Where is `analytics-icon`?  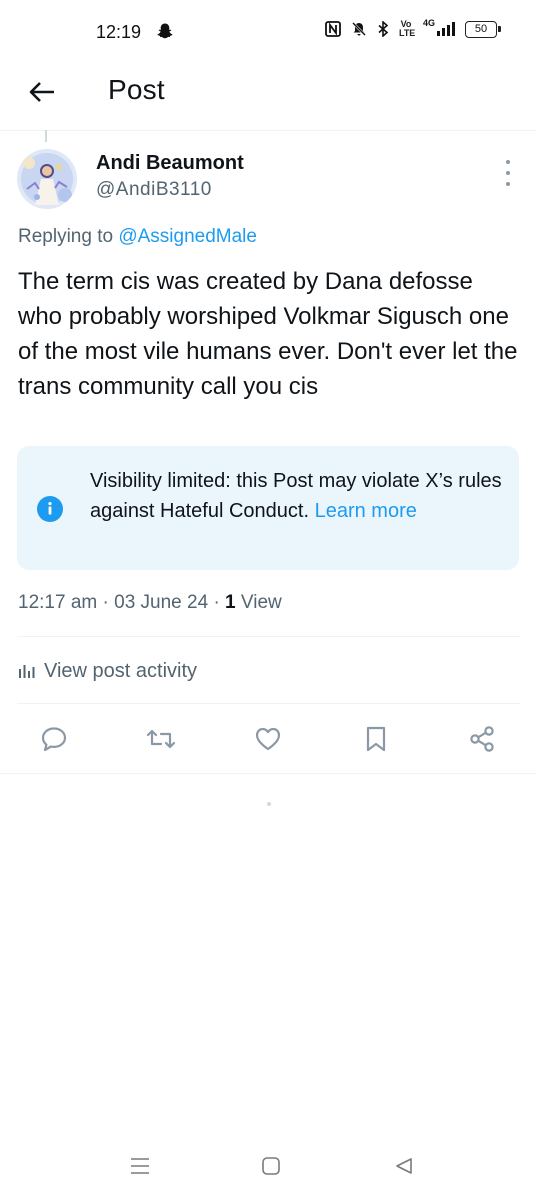 analytics-icon is located at coordinates (27, 671).